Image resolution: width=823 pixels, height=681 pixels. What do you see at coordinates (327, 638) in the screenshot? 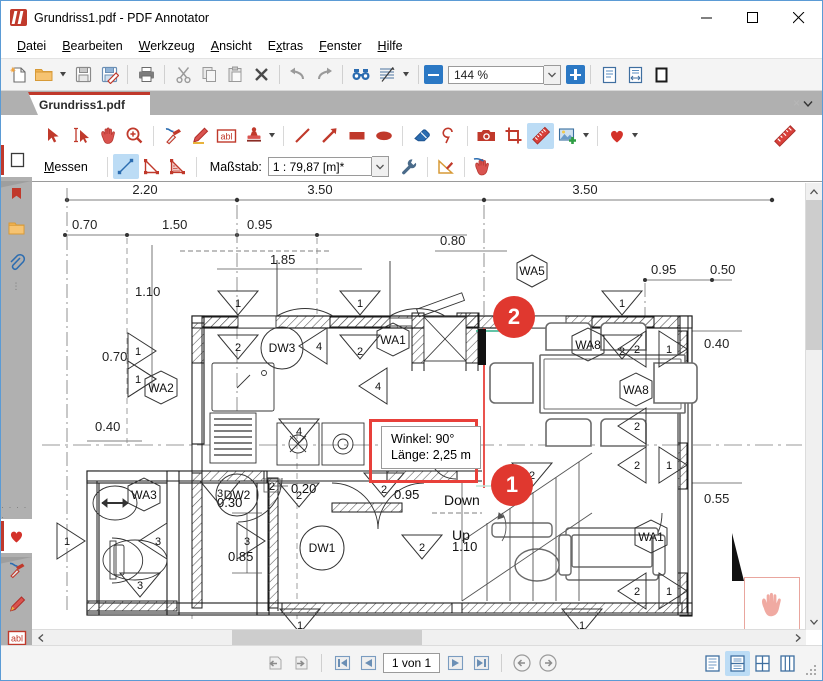
I see `horizontal-scroll-thumb` at bounding box center [327, 638].